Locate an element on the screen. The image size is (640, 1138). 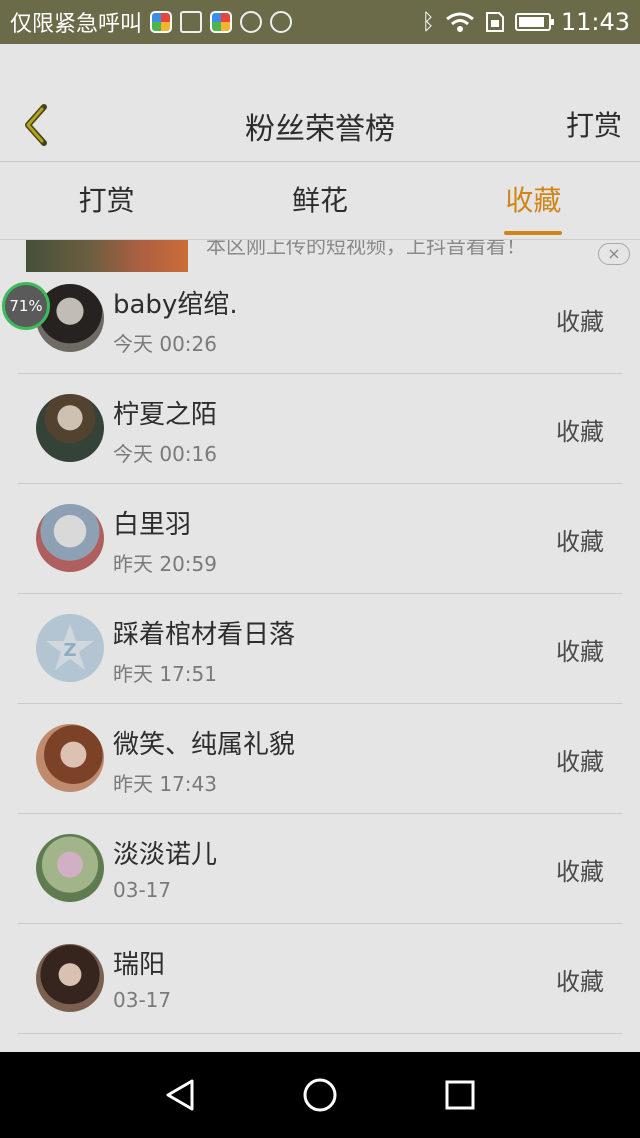
triangle-back-icon is located at coordinates (180, 1095).